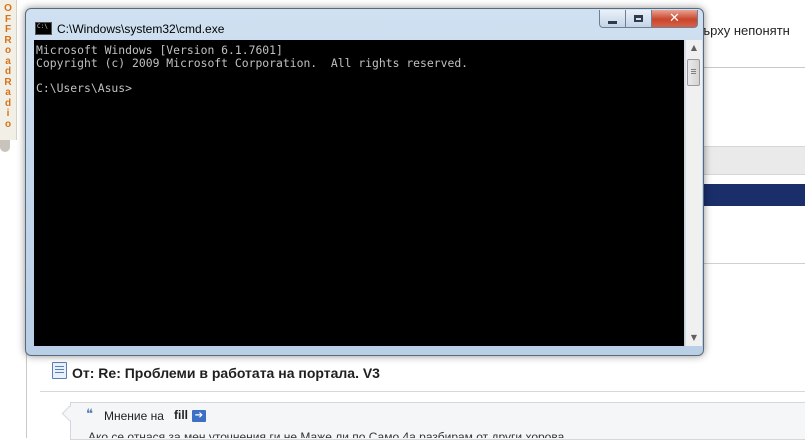 This screenshot has width=805, height=440. What do you see at coordinates (746, 30) in the screenshot?
I see `page-top-text: ърху непонятн` at bounding box center [746, 30].